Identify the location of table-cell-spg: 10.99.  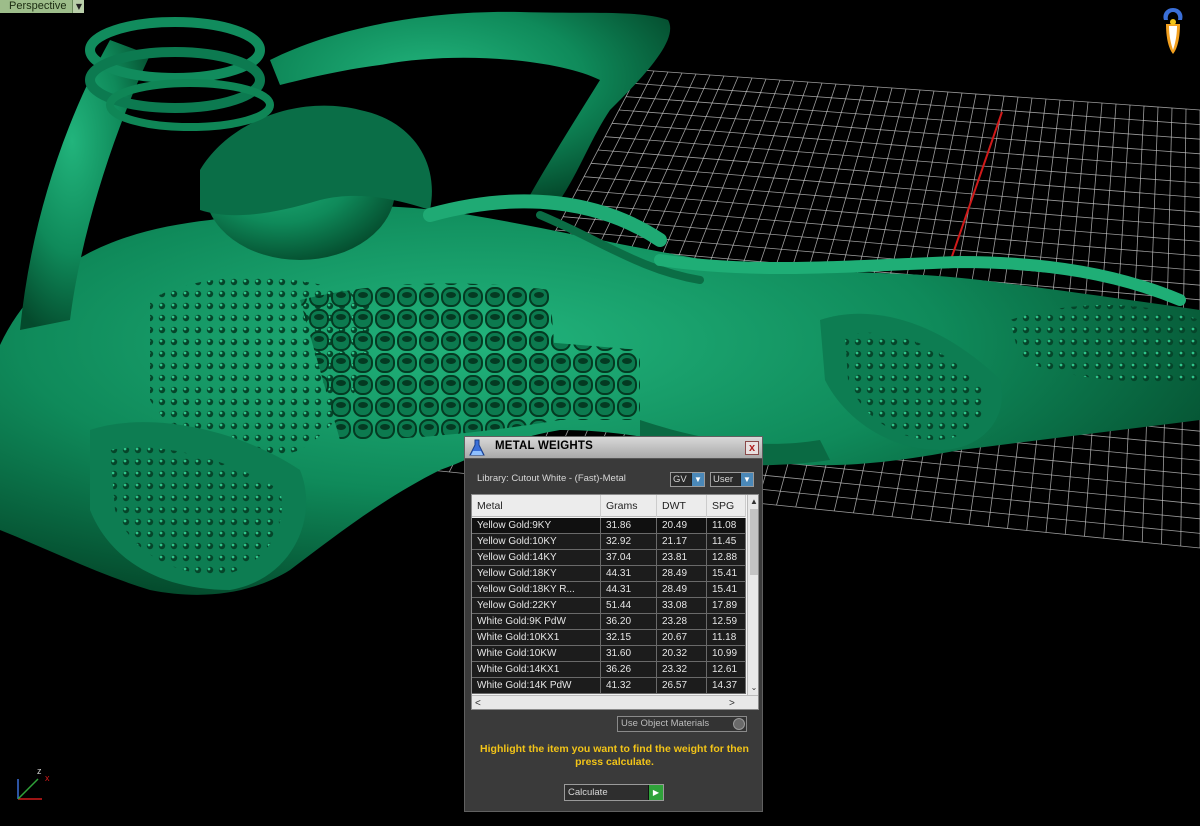
(726, 653).